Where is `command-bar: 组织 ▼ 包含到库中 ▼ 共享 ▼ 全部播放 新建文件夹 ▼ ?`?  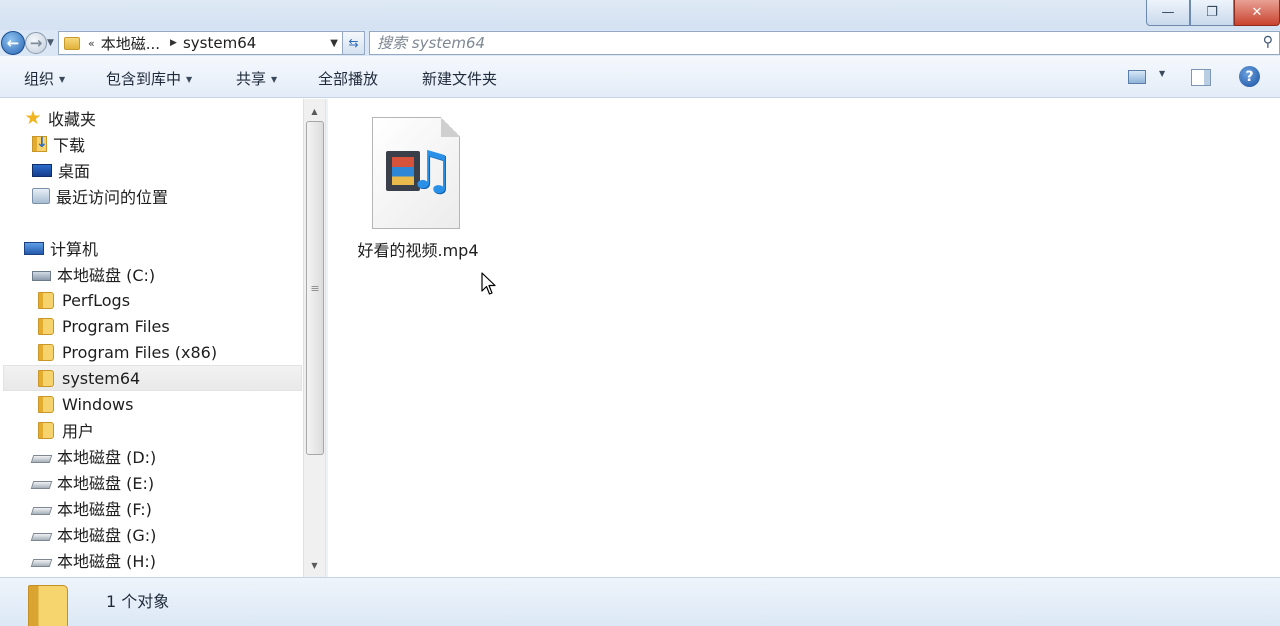 command-bar: 组织 ▼ 包含到库中 ▼ 共享 ▼ 全部播放 新建文件夹 ▼ ? is located at coordinates (640, 77).